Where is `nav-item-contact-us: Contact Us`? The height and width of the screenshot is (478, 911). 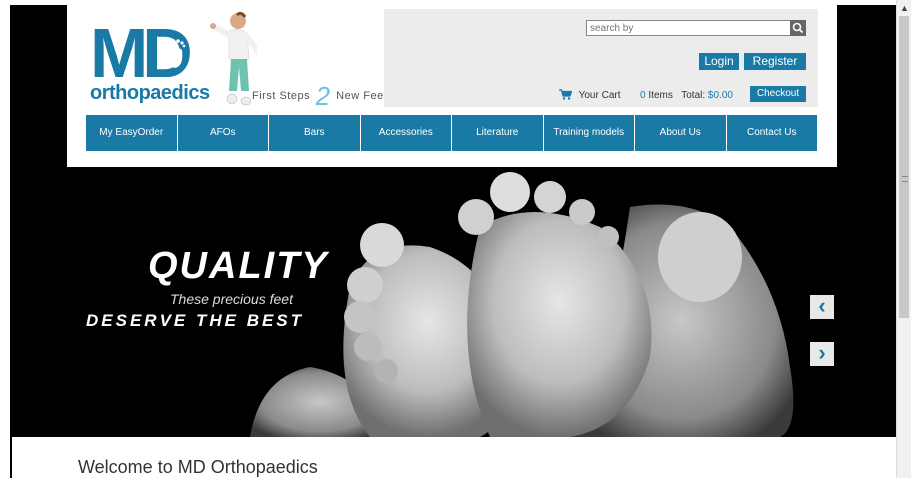
nav-item-contact-us: Contact Us is located at coordinates (771, 133).